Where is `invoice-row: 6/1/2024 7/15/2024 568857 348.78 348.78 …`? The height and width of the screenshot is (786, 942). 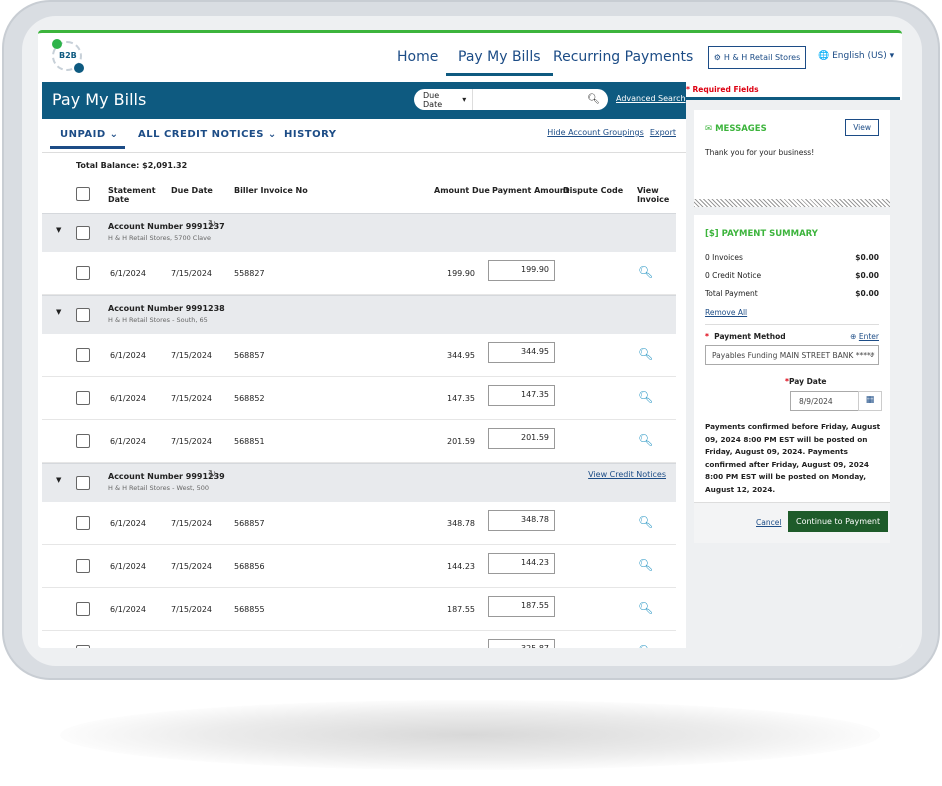
invoice-row: 6/1/2024 7/15/2024 568857 348.78 348.78 … is located at coordinates (359, 523).